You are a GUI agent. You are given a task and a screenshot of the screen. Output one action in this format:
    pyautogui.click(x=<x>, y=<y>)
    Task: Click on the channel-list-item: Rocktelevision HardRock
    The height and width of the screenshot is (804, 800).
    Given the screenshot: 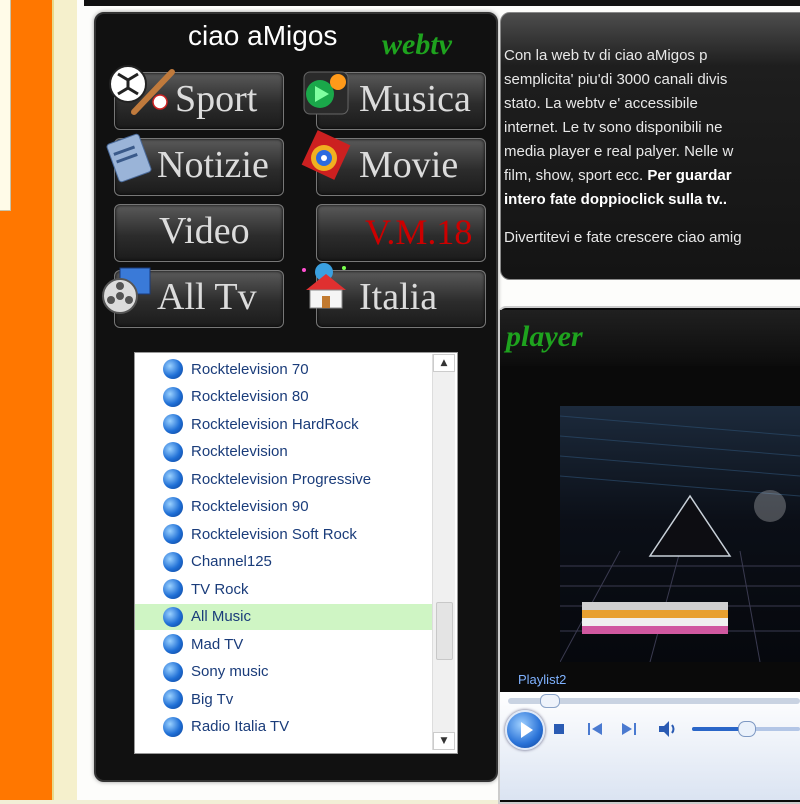 What is the action you would take?
    pyautogui.click(x=285, y=424)
    